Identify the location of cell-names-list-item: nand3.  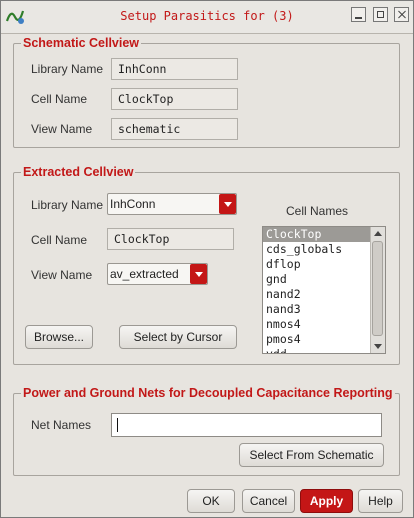
(324, 309).